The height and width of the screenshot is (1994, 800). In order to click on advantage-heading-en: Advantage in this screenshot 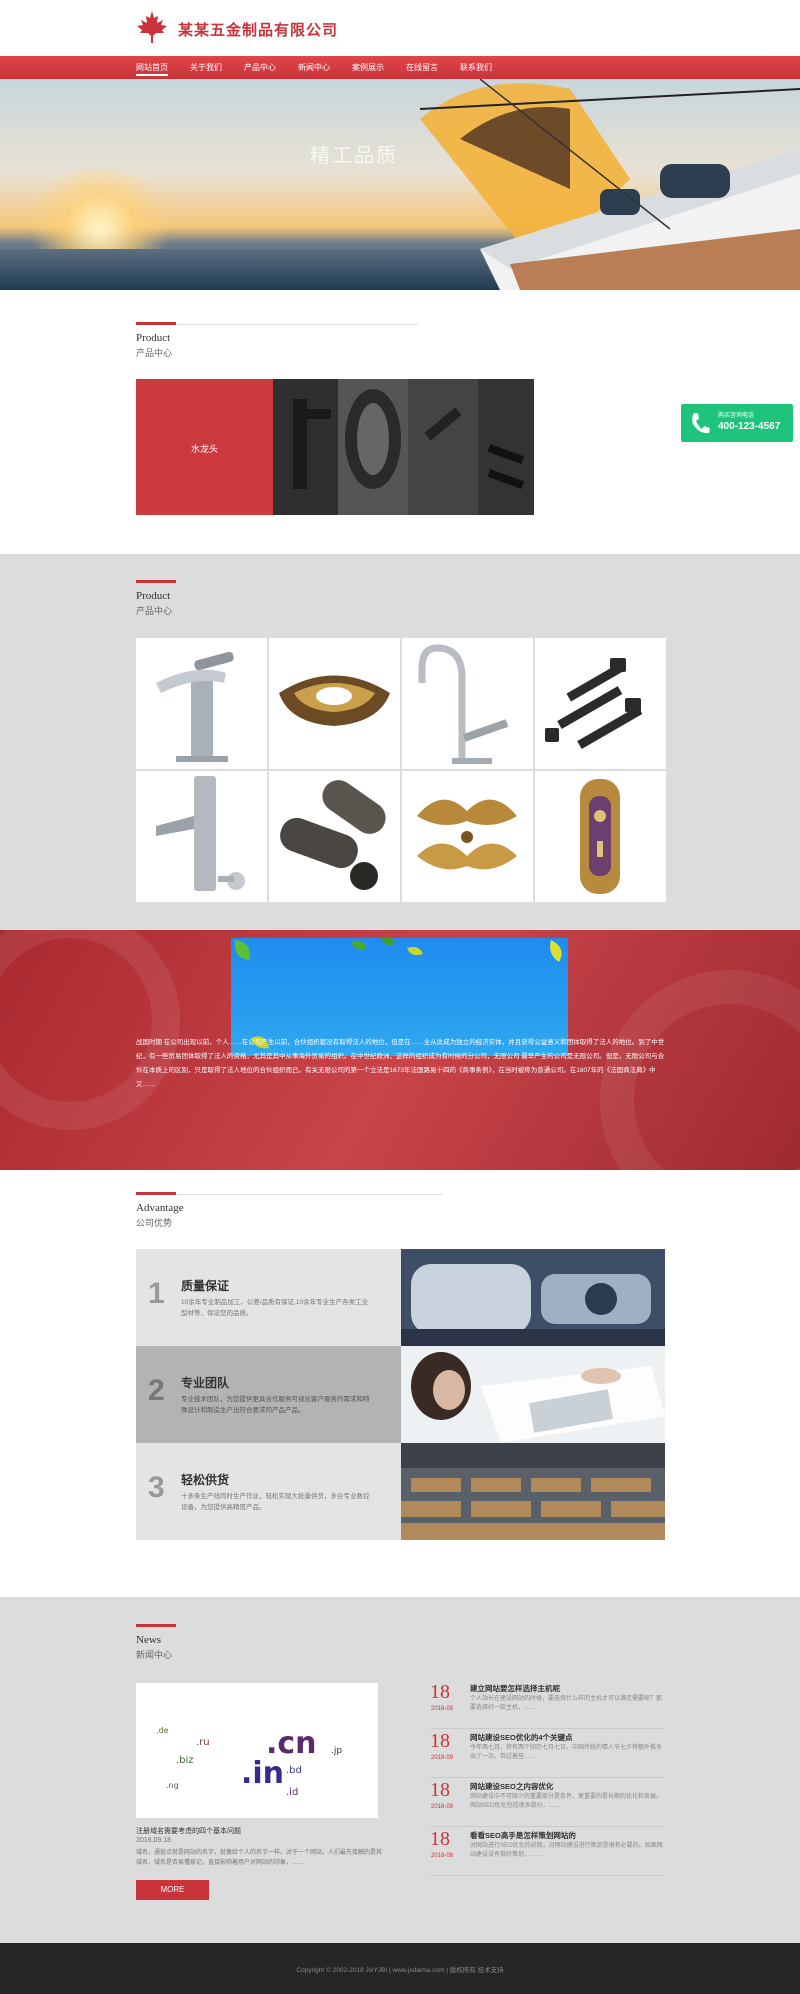, I will do `click(160, 1208)`.